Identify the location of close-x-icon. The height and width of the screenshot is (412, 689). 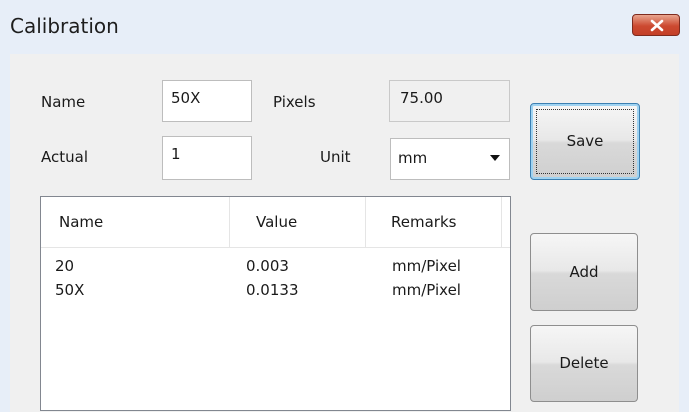
(657, 25).